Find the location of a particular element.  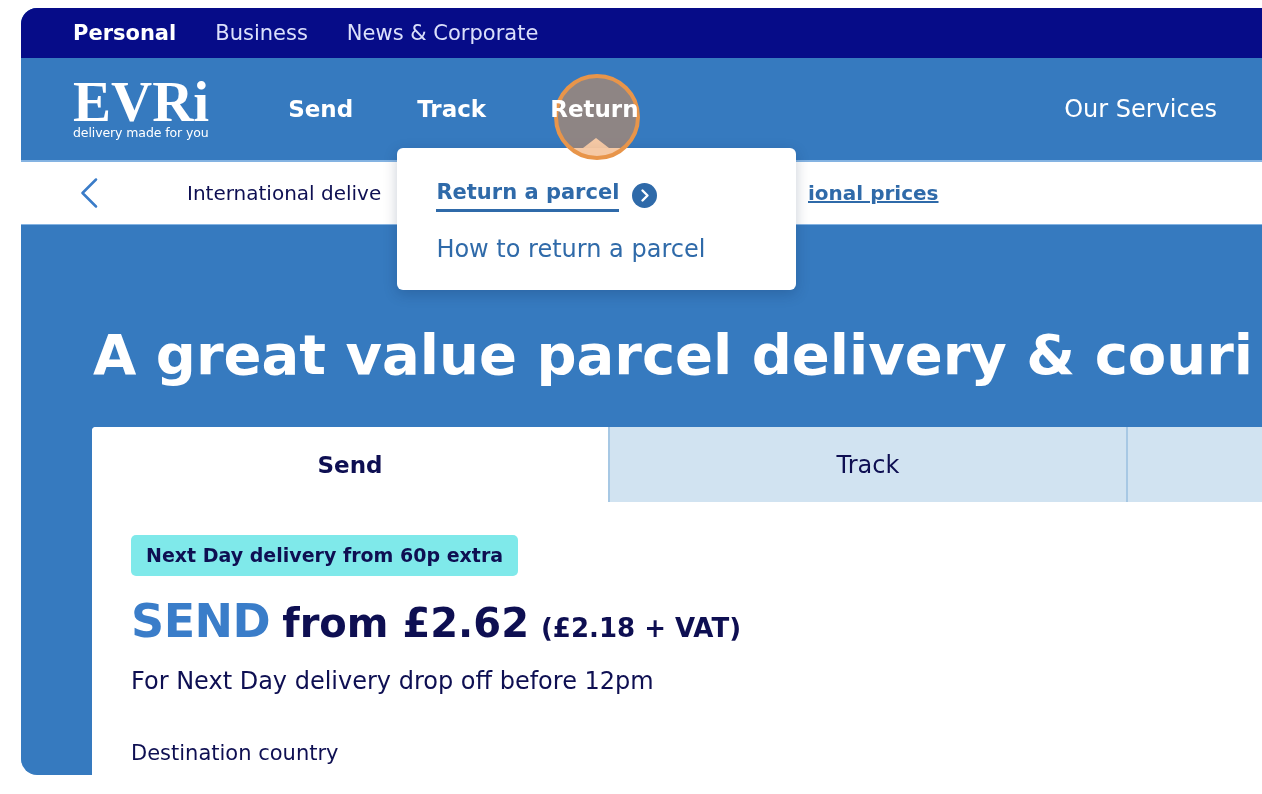

field-label: Destination country is located at coordinates (235, 753).